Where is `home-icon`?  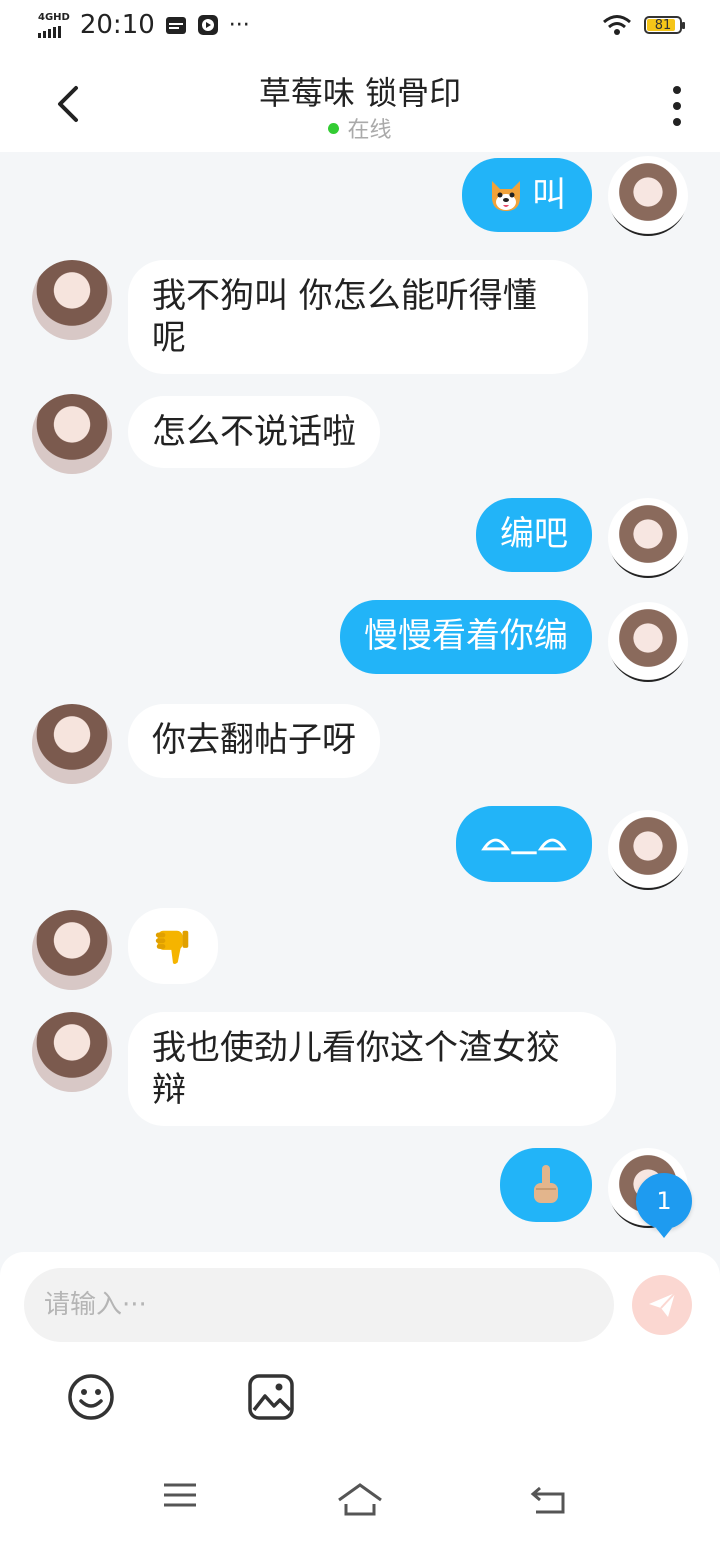
home-icon is located at coordinates (360, 1500).